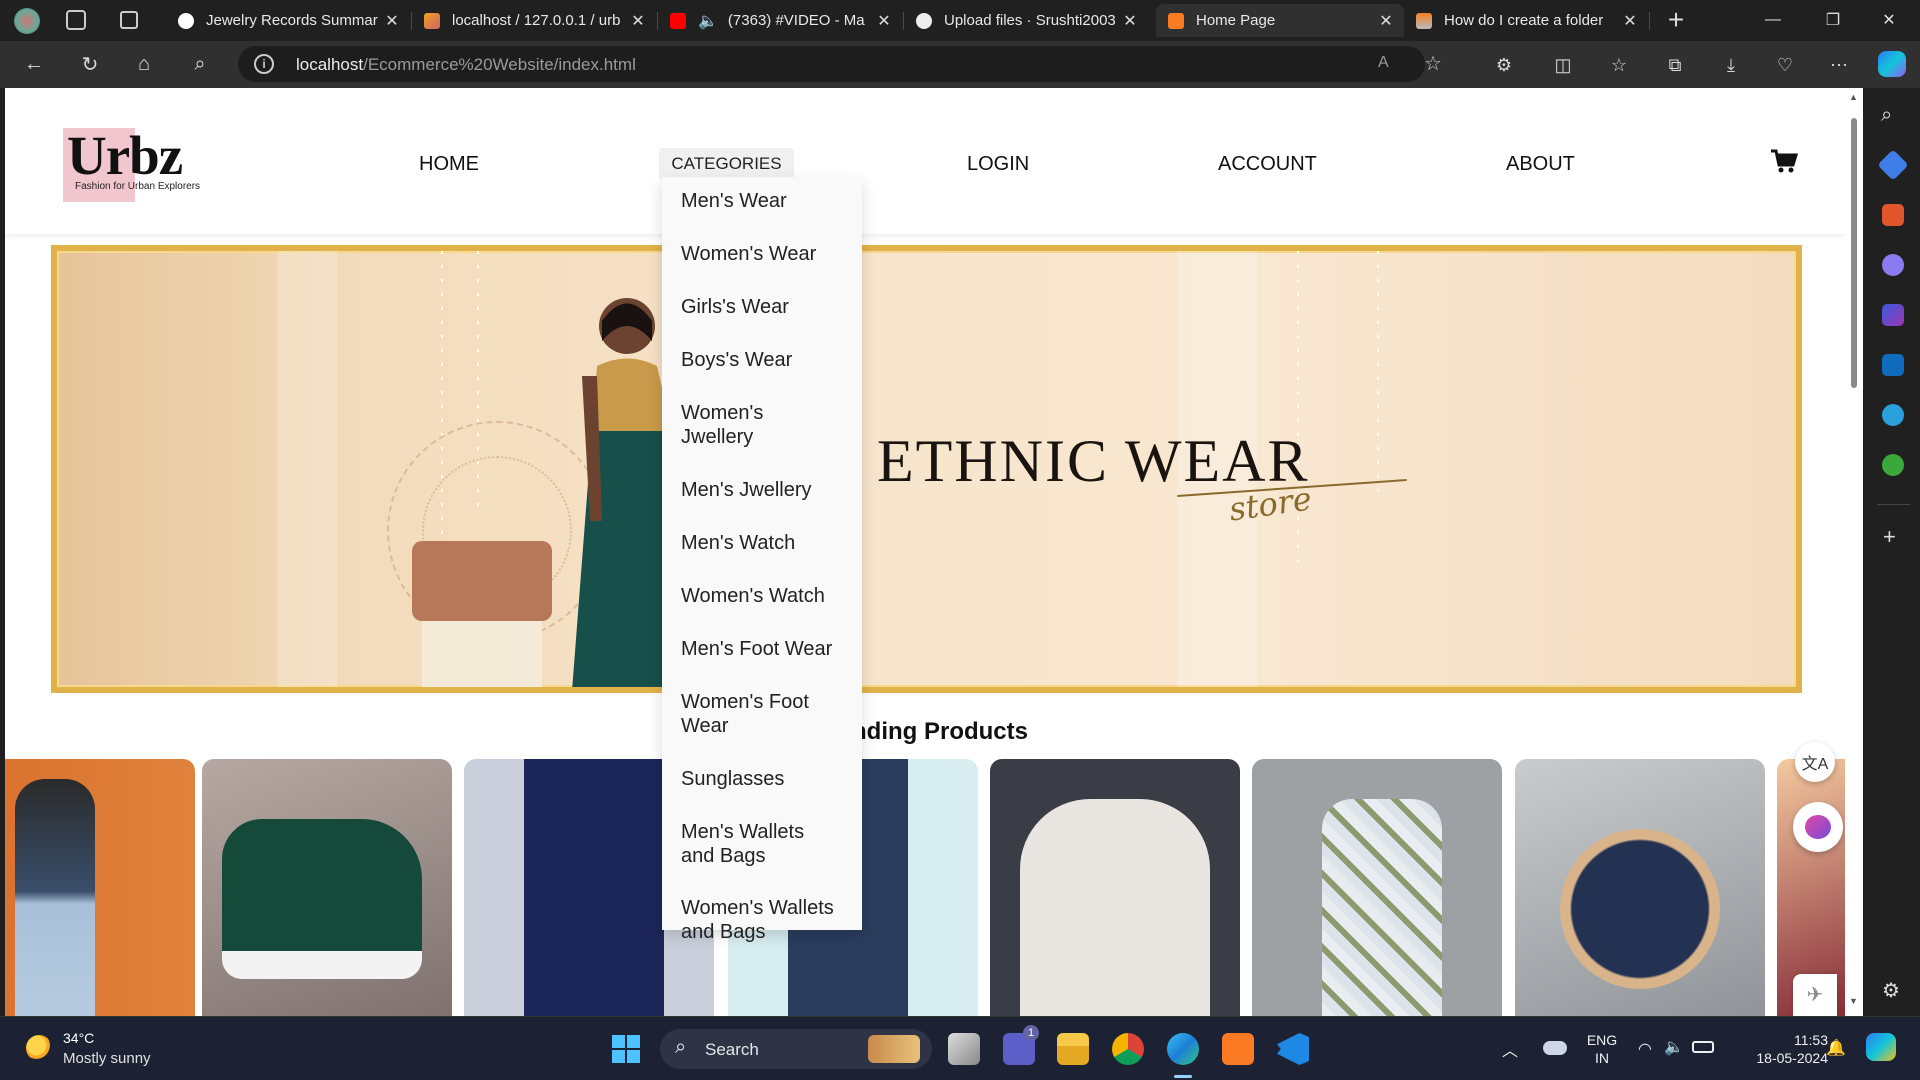  Describe the element at coordinates (200, 64) in the screenshot. I see `search-icon: ⌕` at that location.